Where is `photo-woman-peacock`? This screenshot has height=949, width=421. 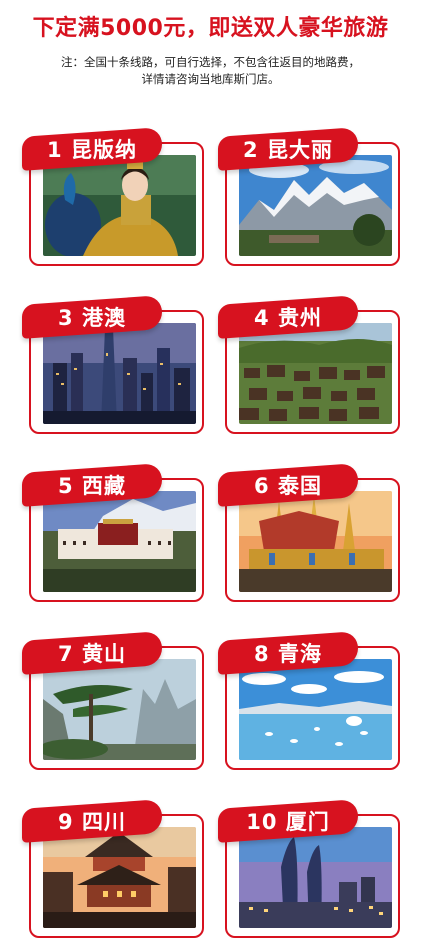
photo-woman-peacock is located at coordinates (119, 205).